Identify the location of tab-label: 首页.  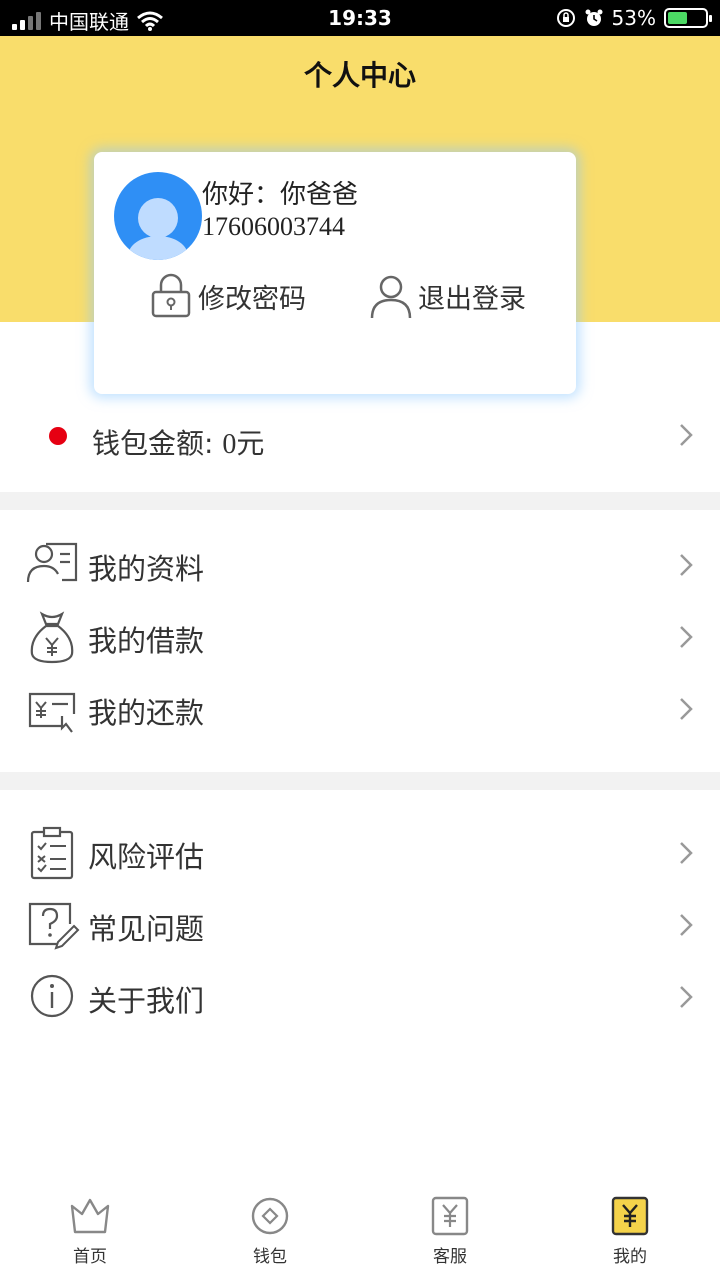
(90, 1257).